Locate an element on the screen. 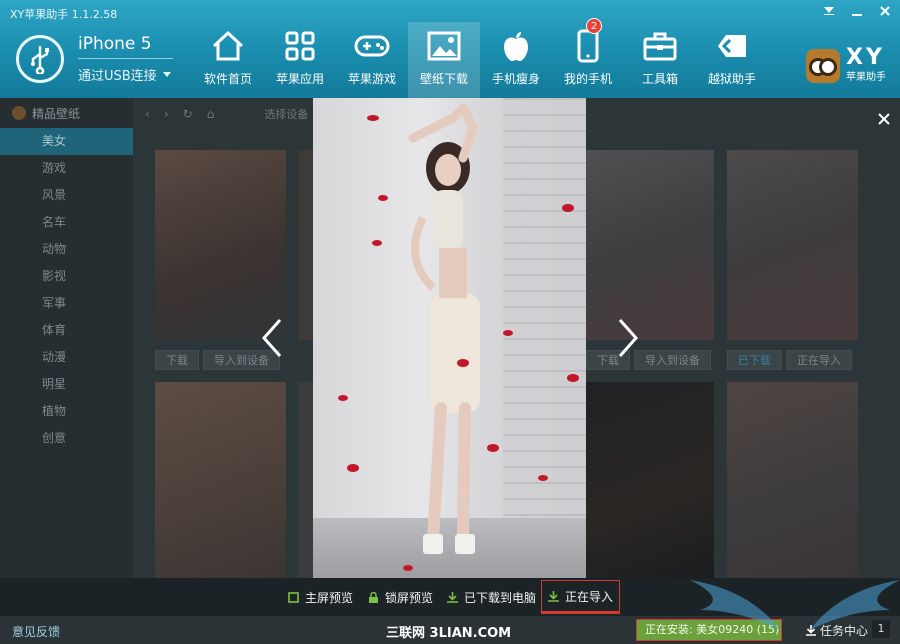  refresh-icon: ↻ is located at coordinates (188, 114).